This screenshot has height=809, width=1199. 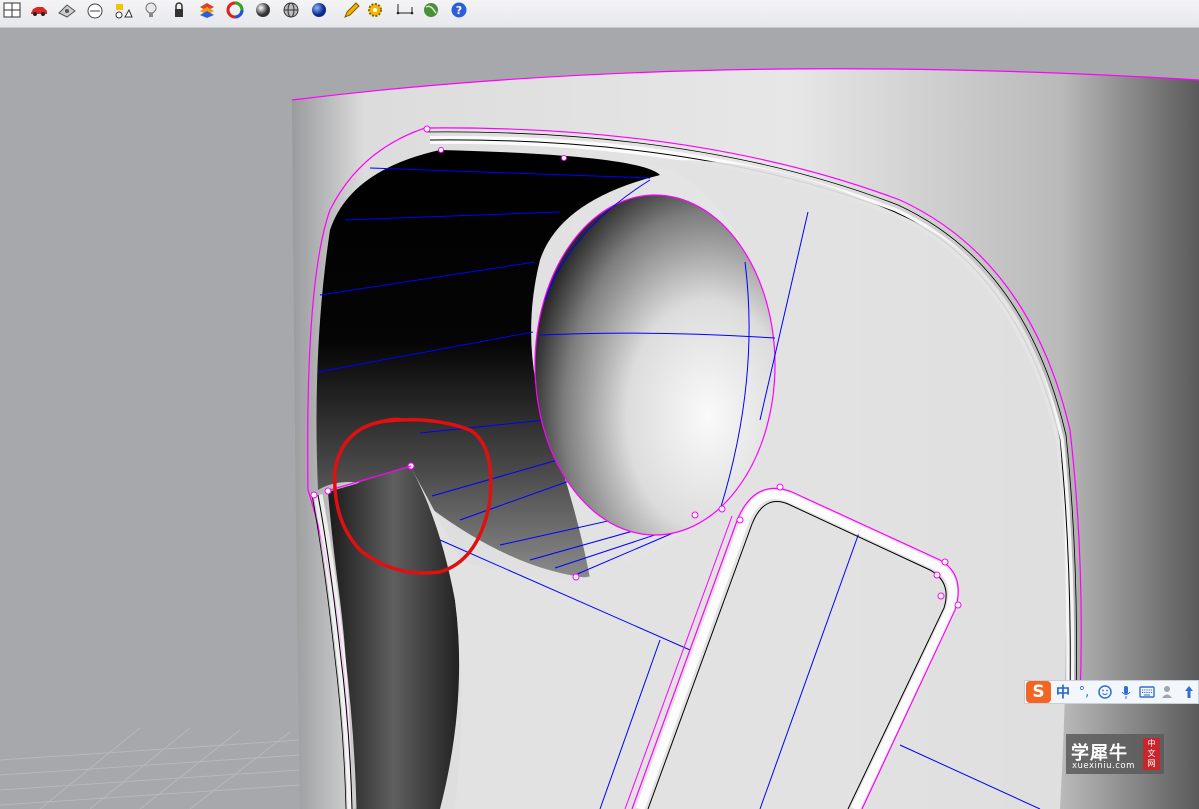 I want to click on car-icon, so click(x=39, y=10).